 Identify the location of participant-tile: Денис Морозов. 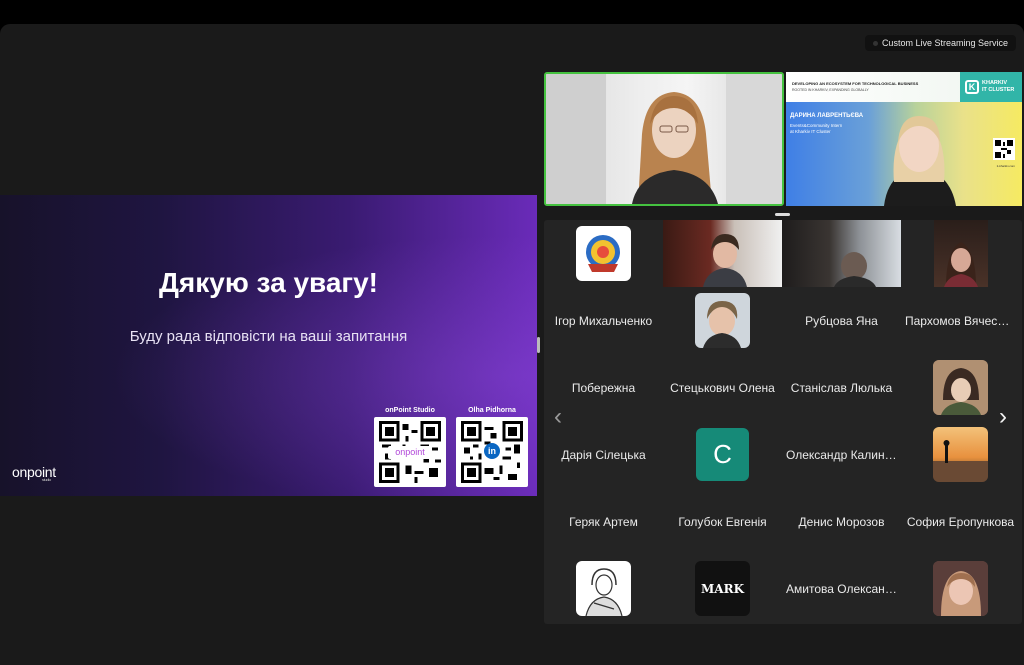
(841, 521).